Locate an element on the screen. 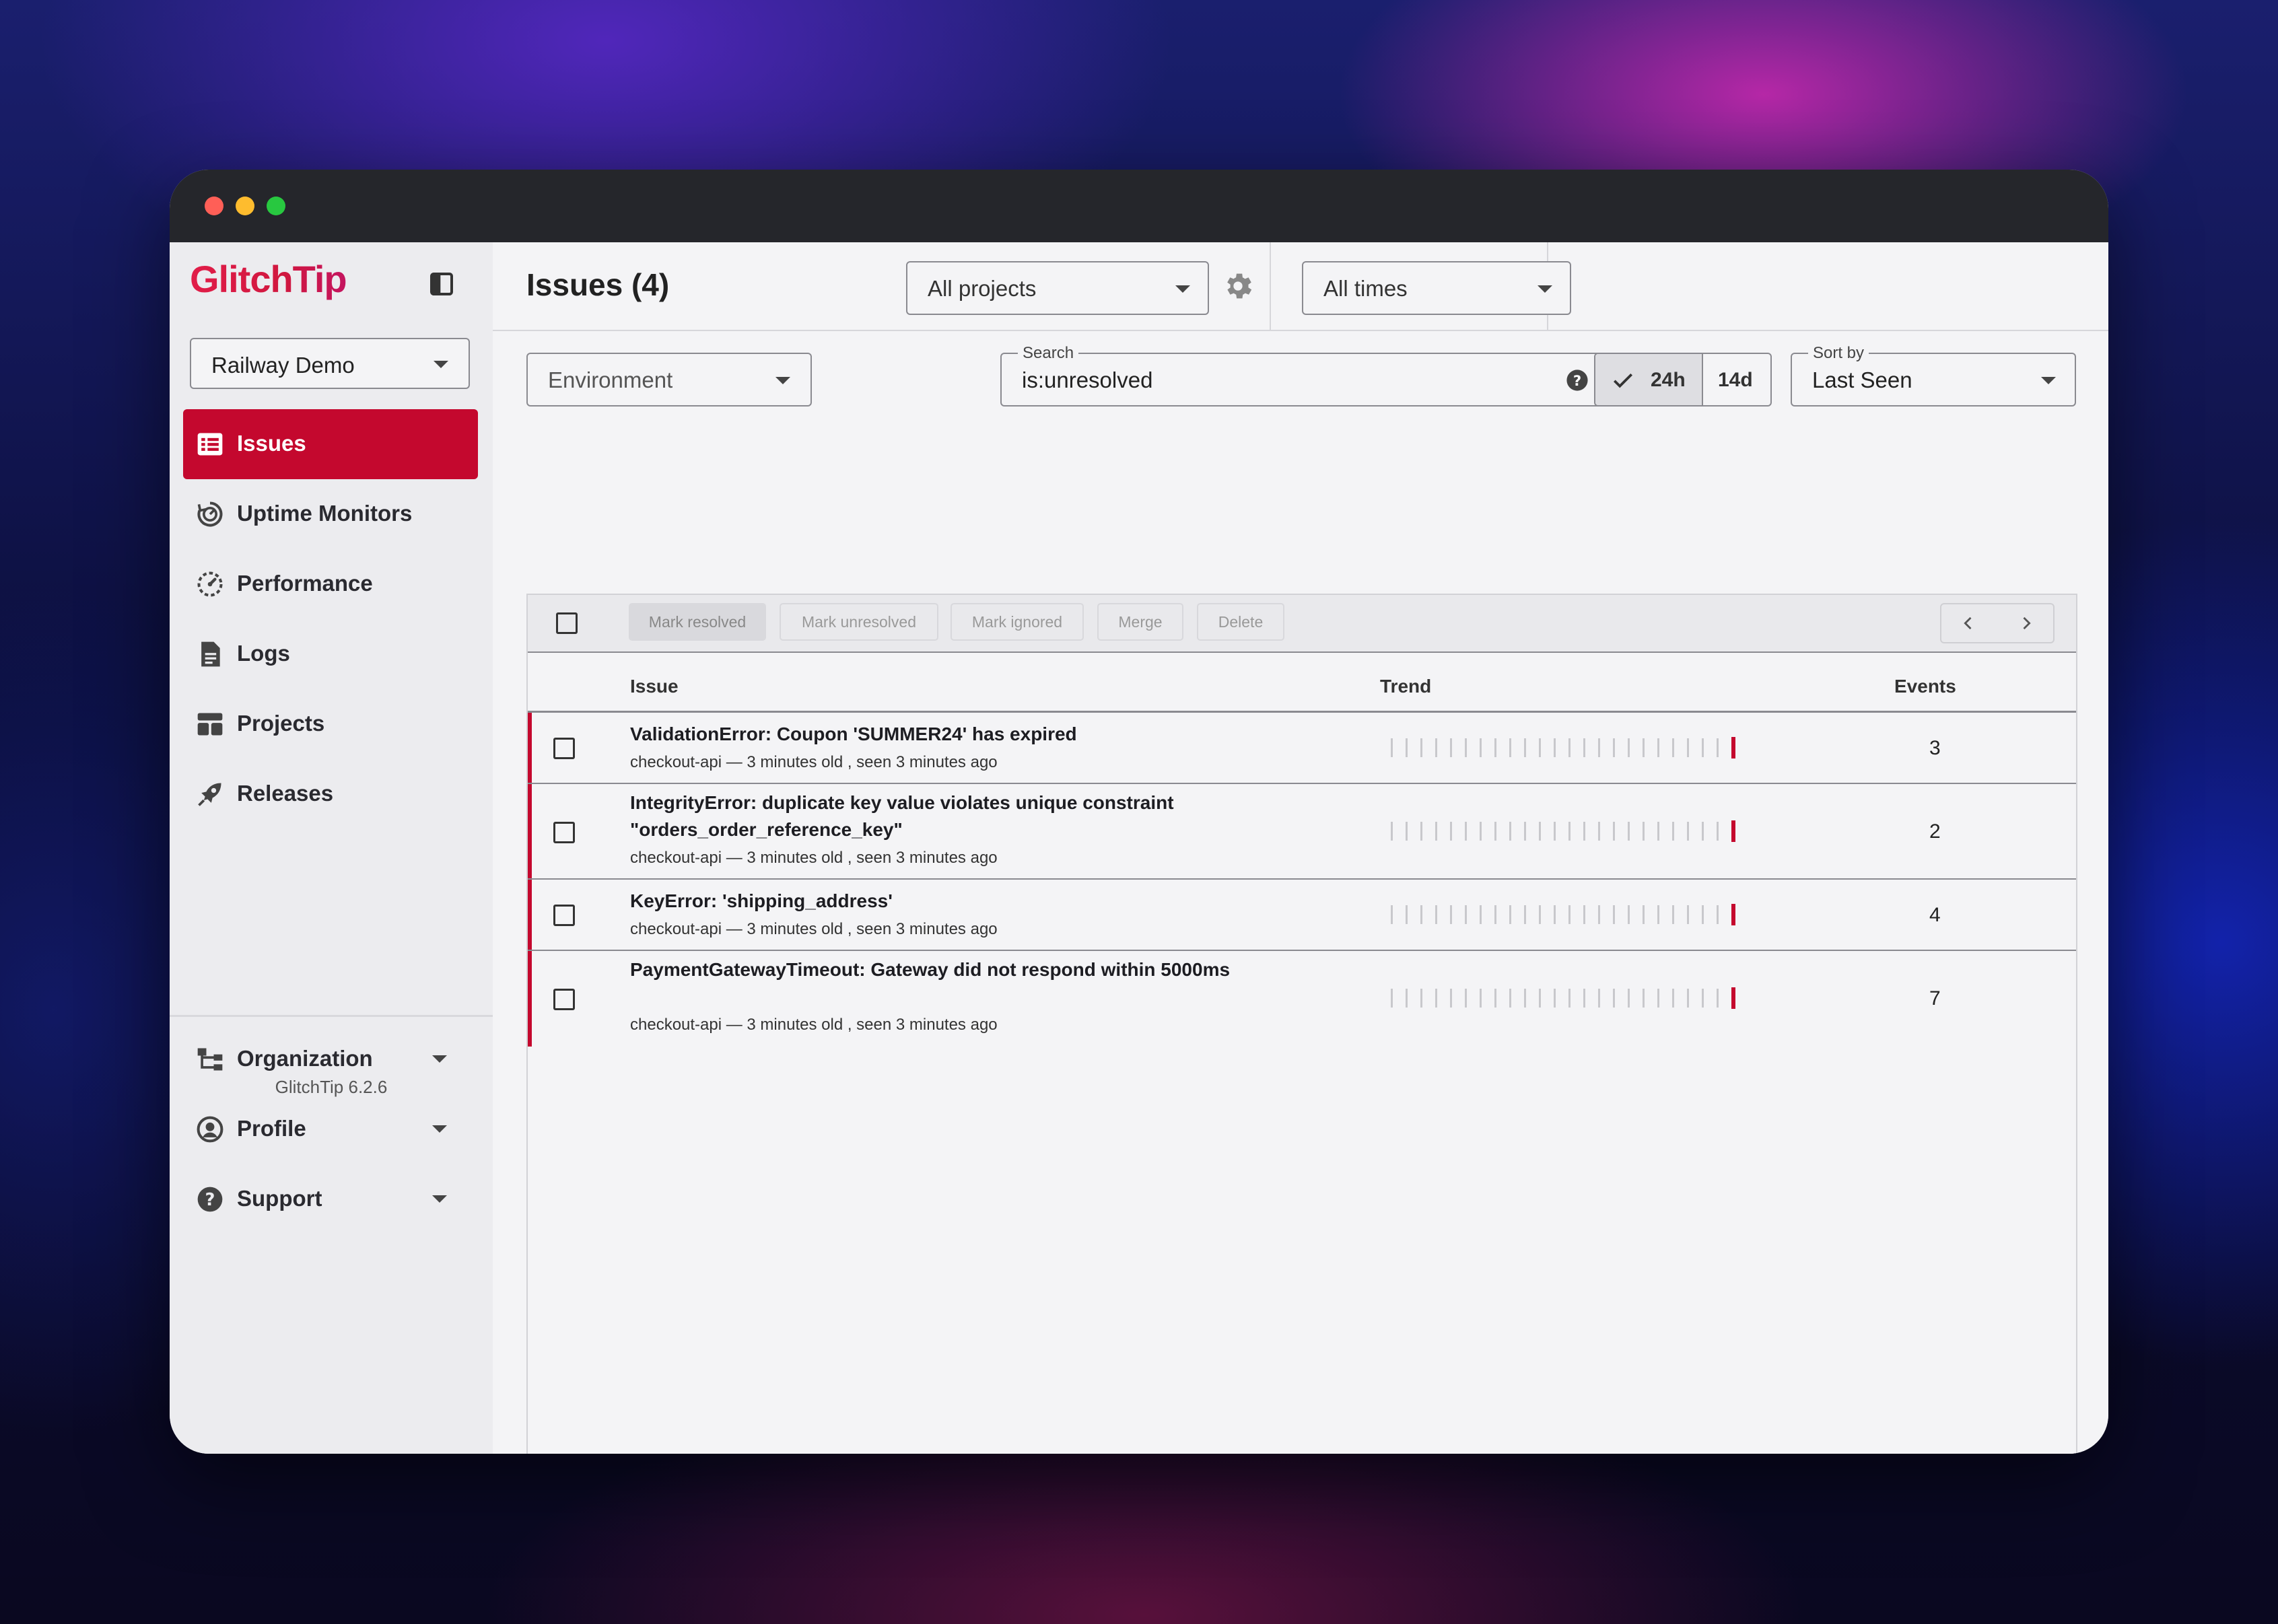 The width and height of the screenshot is (2278, 1624). sidebar-group-profile: Profile is located at coordinates (330, 1129).